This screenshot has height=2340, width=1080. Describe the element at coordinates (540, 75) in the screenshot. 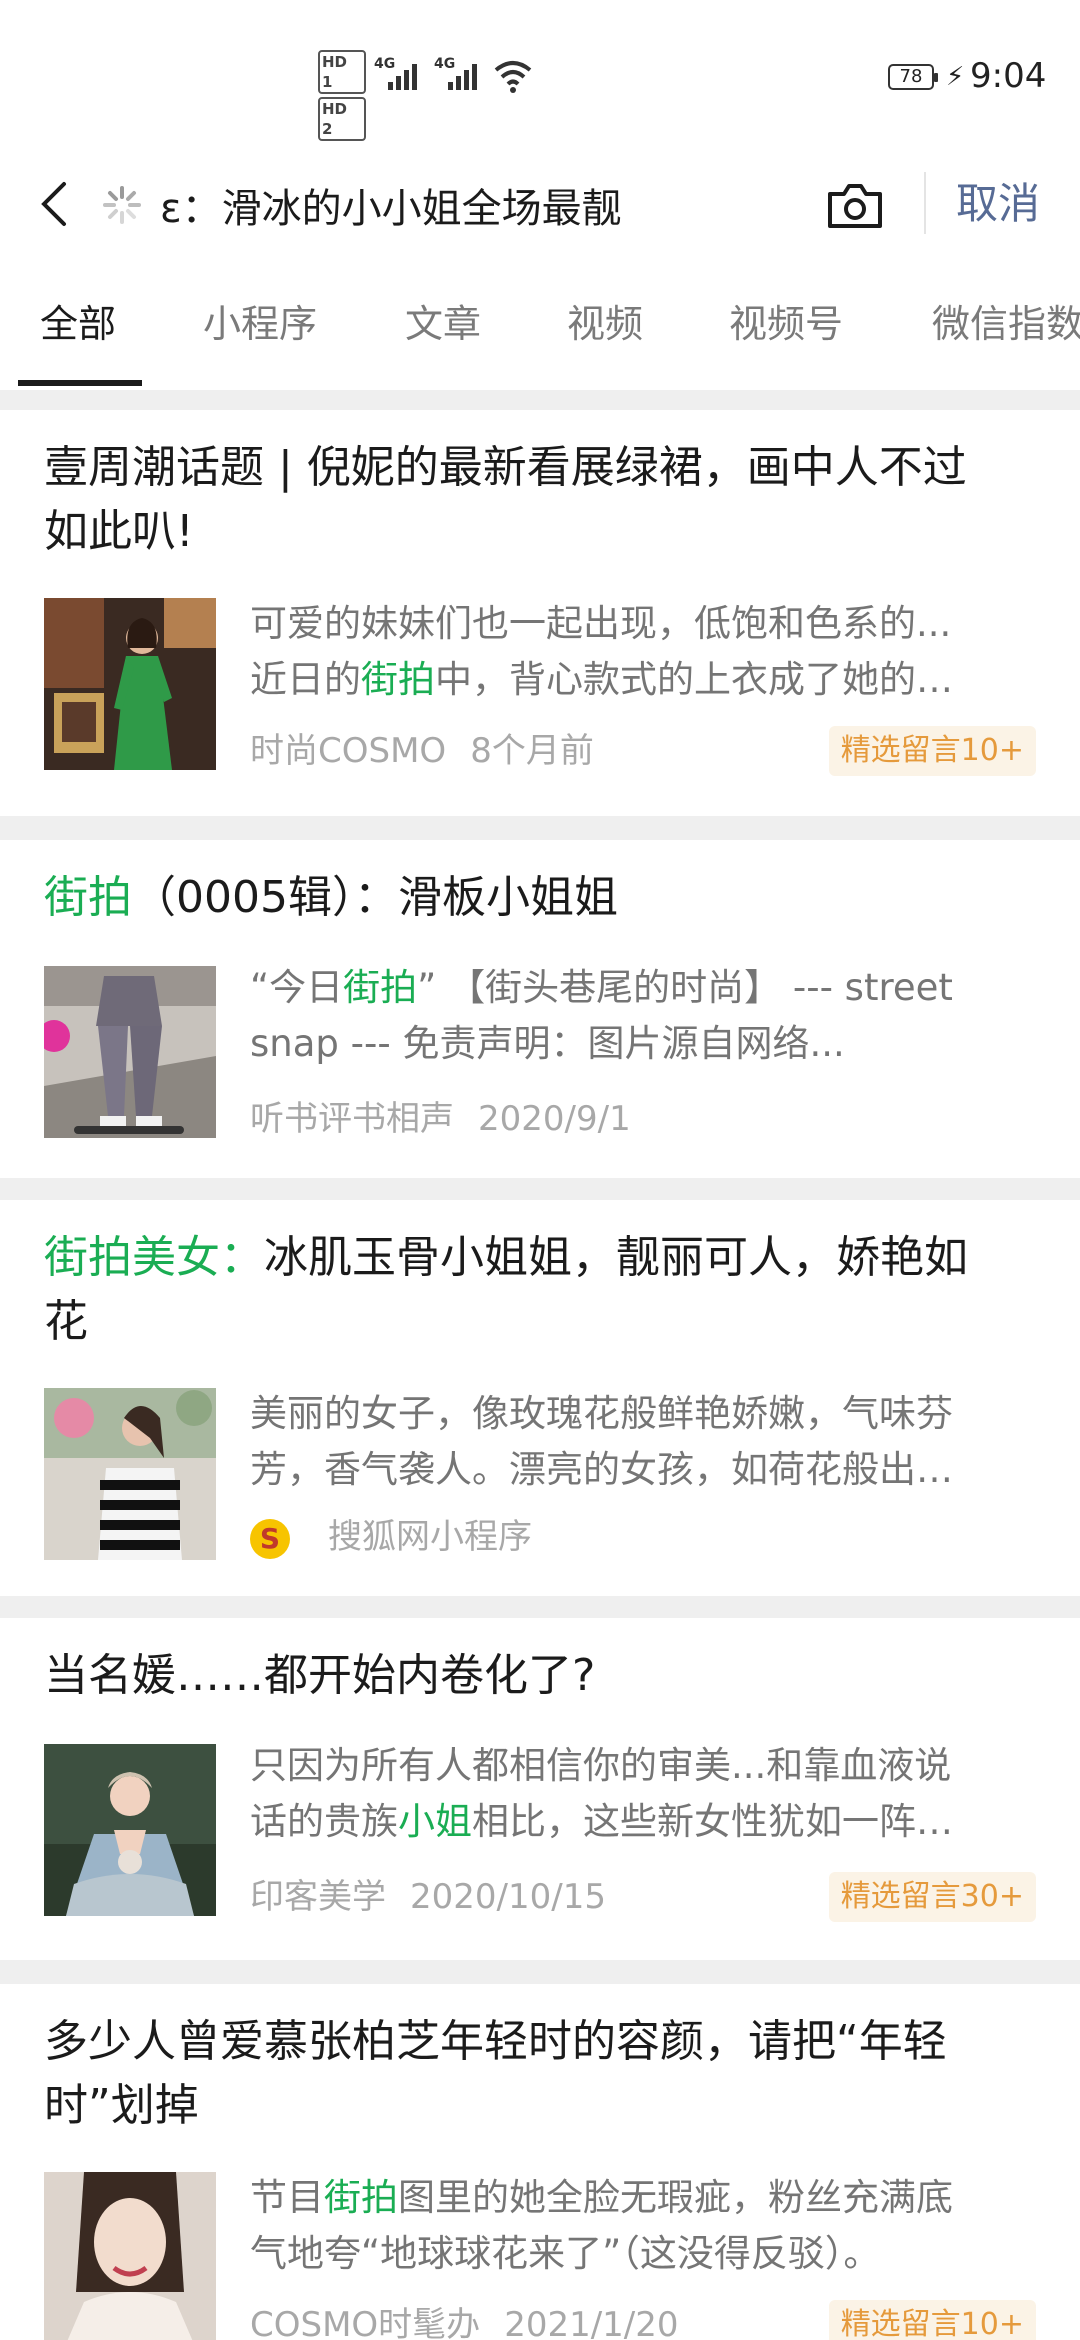

I see `status-bar: HD 1 HD 2 4G 4G 78 ⚡ 9:04` at that location.